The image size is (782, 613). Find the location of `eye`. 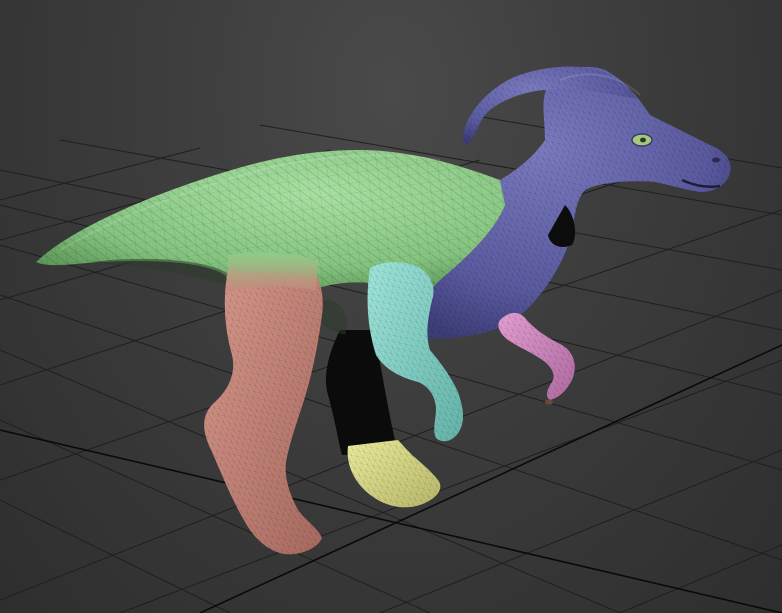

eye is located at coordinates (642, 140).